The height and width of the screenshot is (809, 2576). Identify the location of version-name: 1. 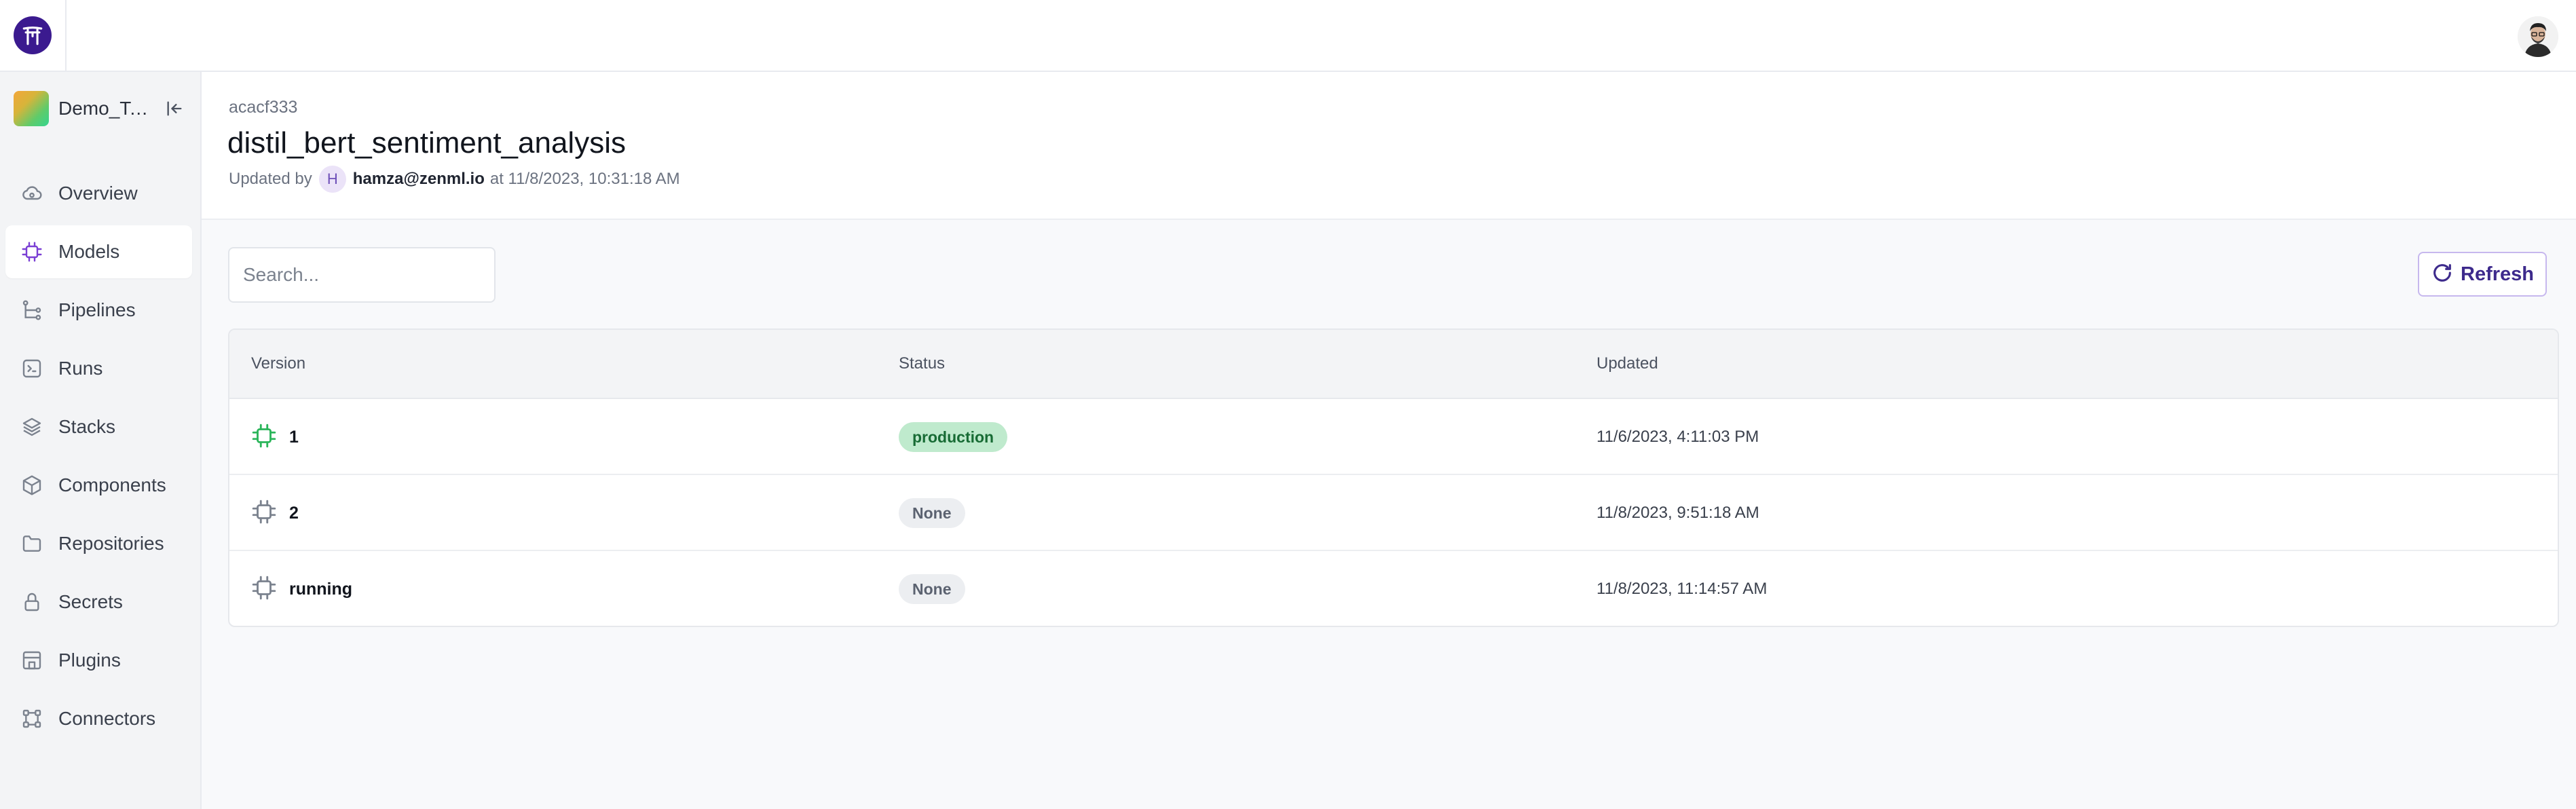
(294, 437).